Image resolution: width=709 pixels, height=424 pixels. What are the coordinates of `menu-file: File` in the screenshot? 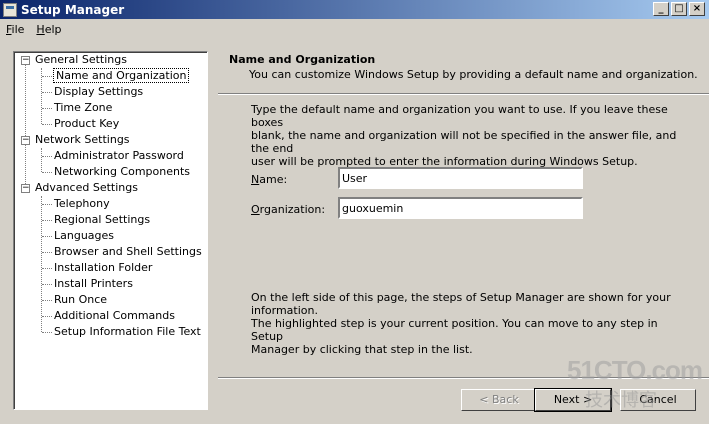 It's located at (15, 29).